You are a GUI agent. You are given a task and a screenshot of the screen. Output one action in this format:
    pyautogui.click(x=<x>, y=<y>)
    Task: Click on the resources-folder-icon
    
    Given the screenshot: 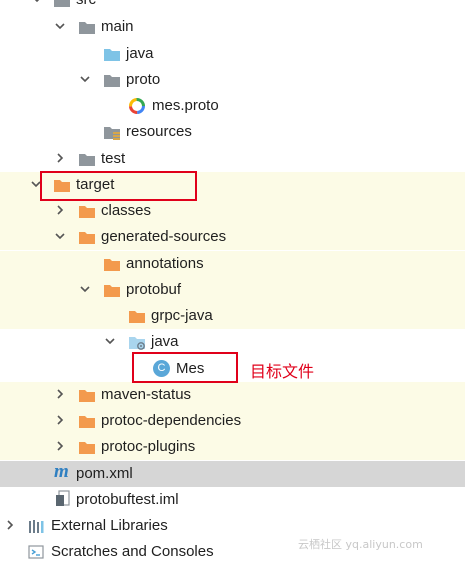 What is the action you would take?
    pyautogui.click(x=112, y=133)
    